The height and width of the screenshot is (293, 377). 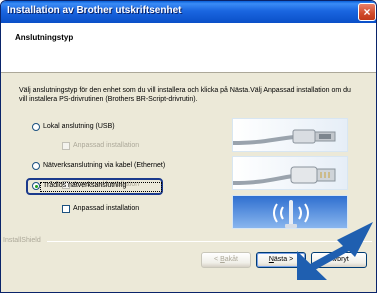 What do you see at coordinates (290, 173) in the screenshot?
I see `ethernet-cable-icon` at bounding box center [290, 173].